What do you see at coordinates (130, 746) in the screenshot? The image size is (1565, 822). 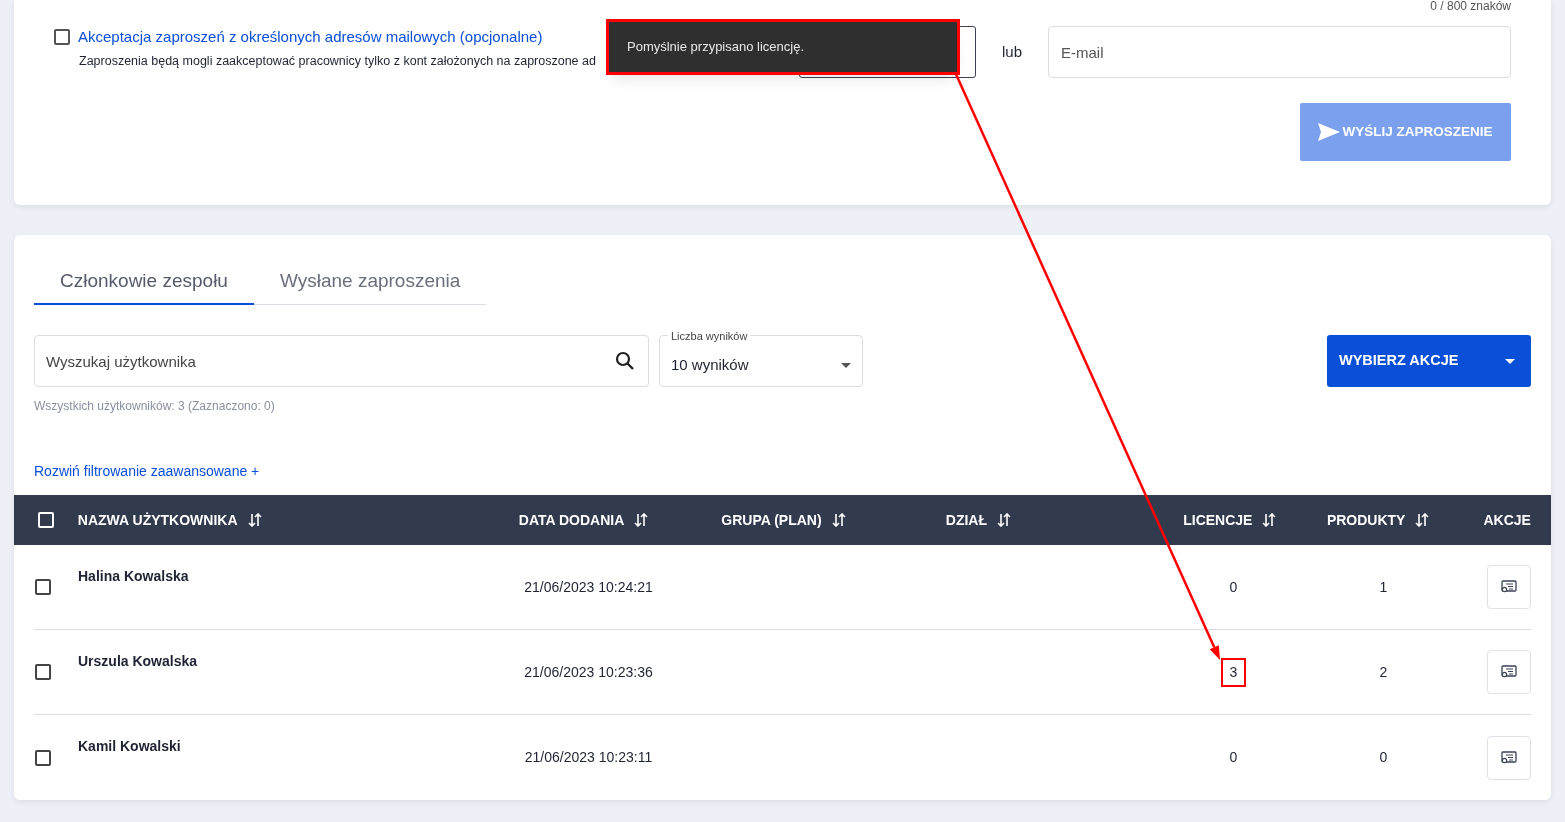 I see `user-name: Kamil Kowalski` at bounding box center [130, 746].